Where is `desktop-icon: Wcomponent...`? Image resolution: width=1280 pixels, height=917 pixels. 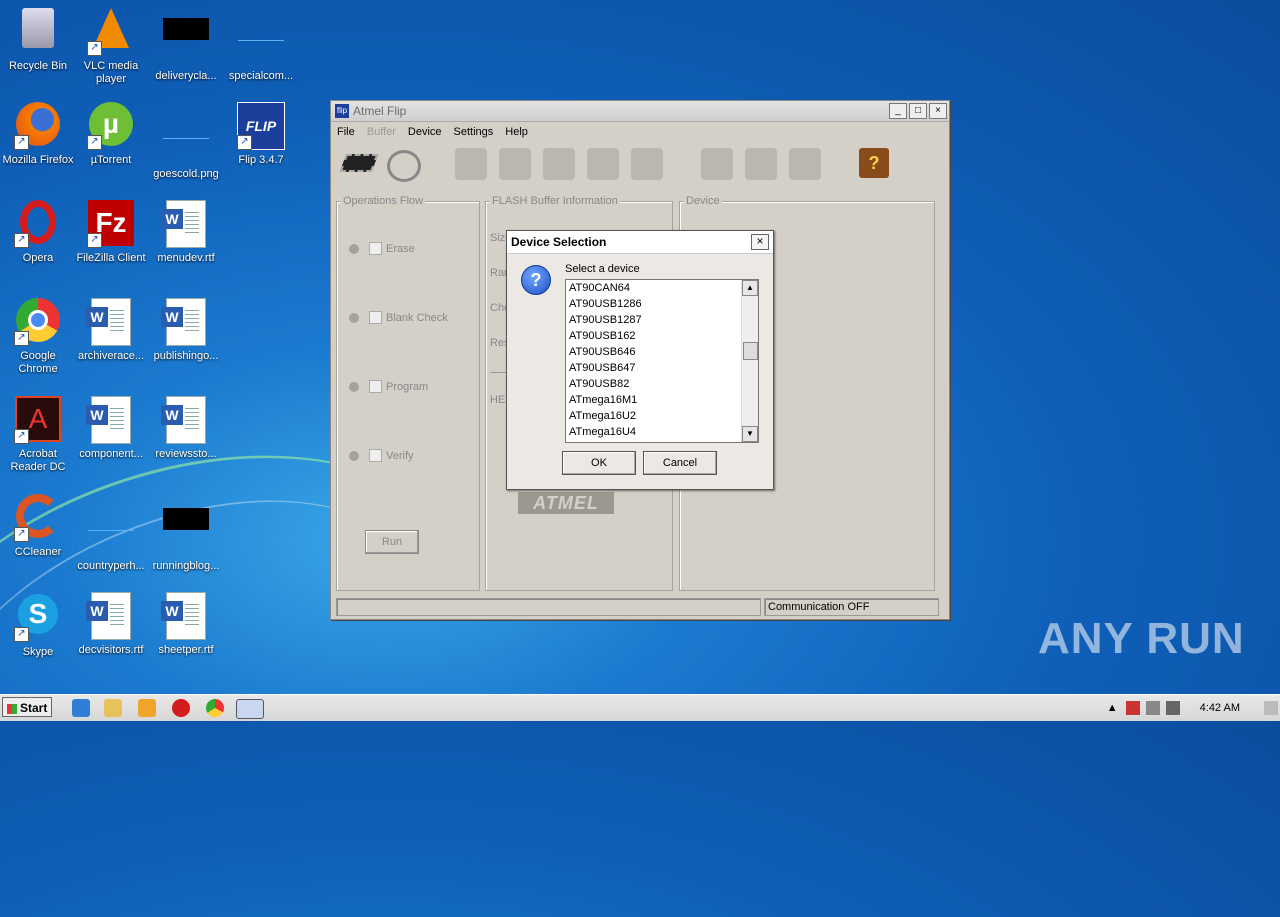 desktop-icon: Wcomponent... is located at coordinates (111, 428).